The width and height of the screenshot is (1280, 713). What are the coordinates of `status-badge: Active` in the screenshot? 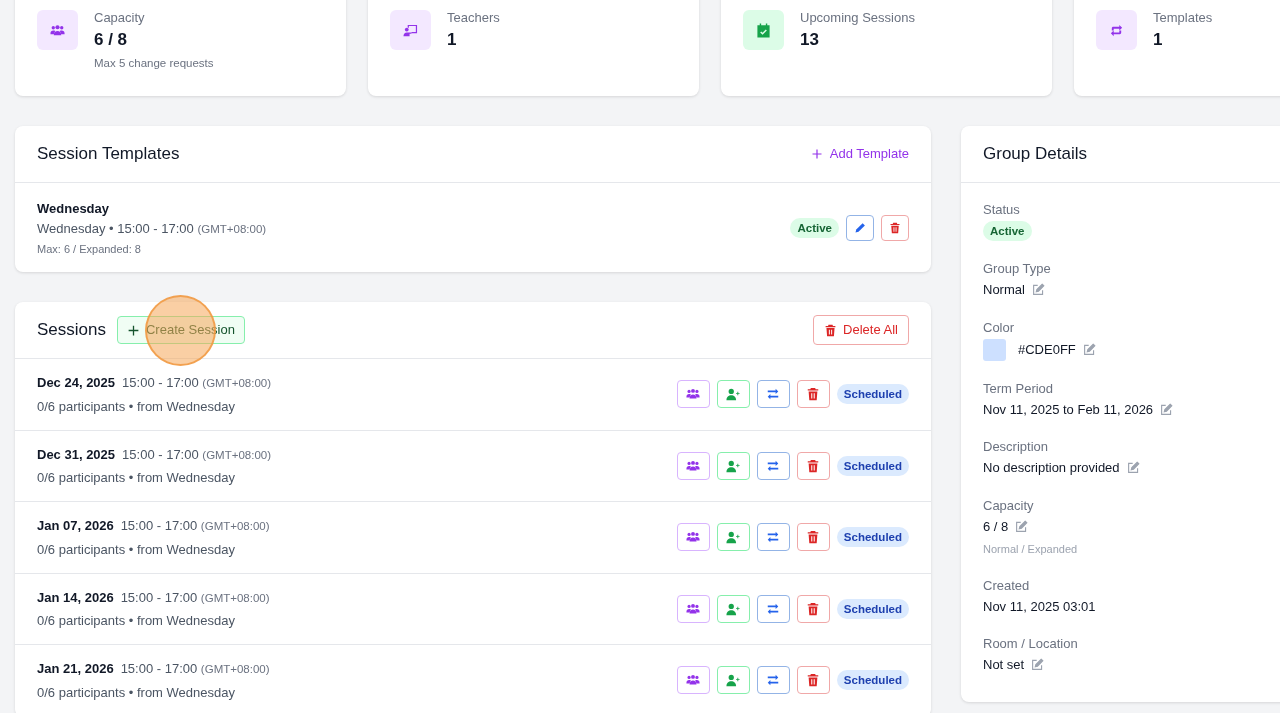 It's located at (814, 228).